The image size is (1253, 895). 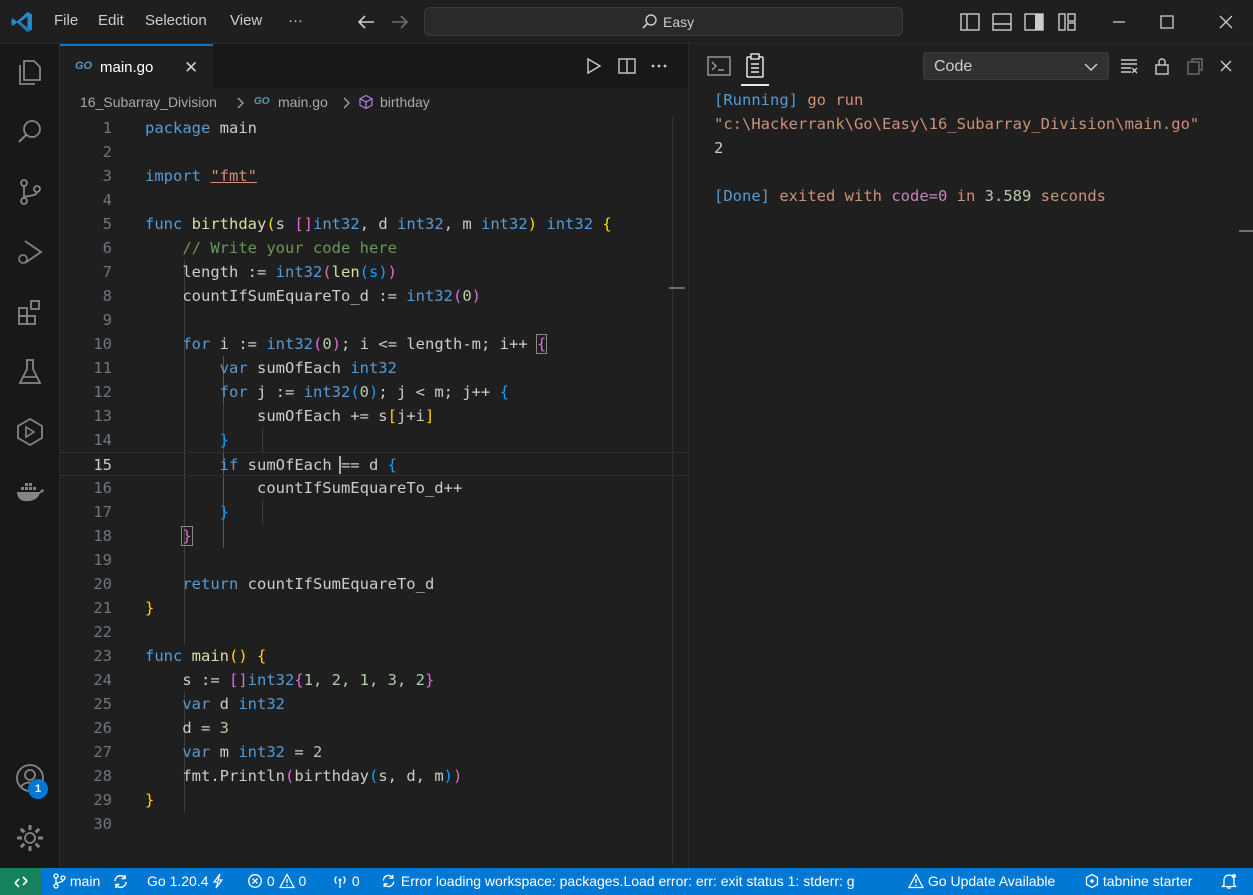 I want to click on code-line: 26 d = 3, so click(x=161, y=728).